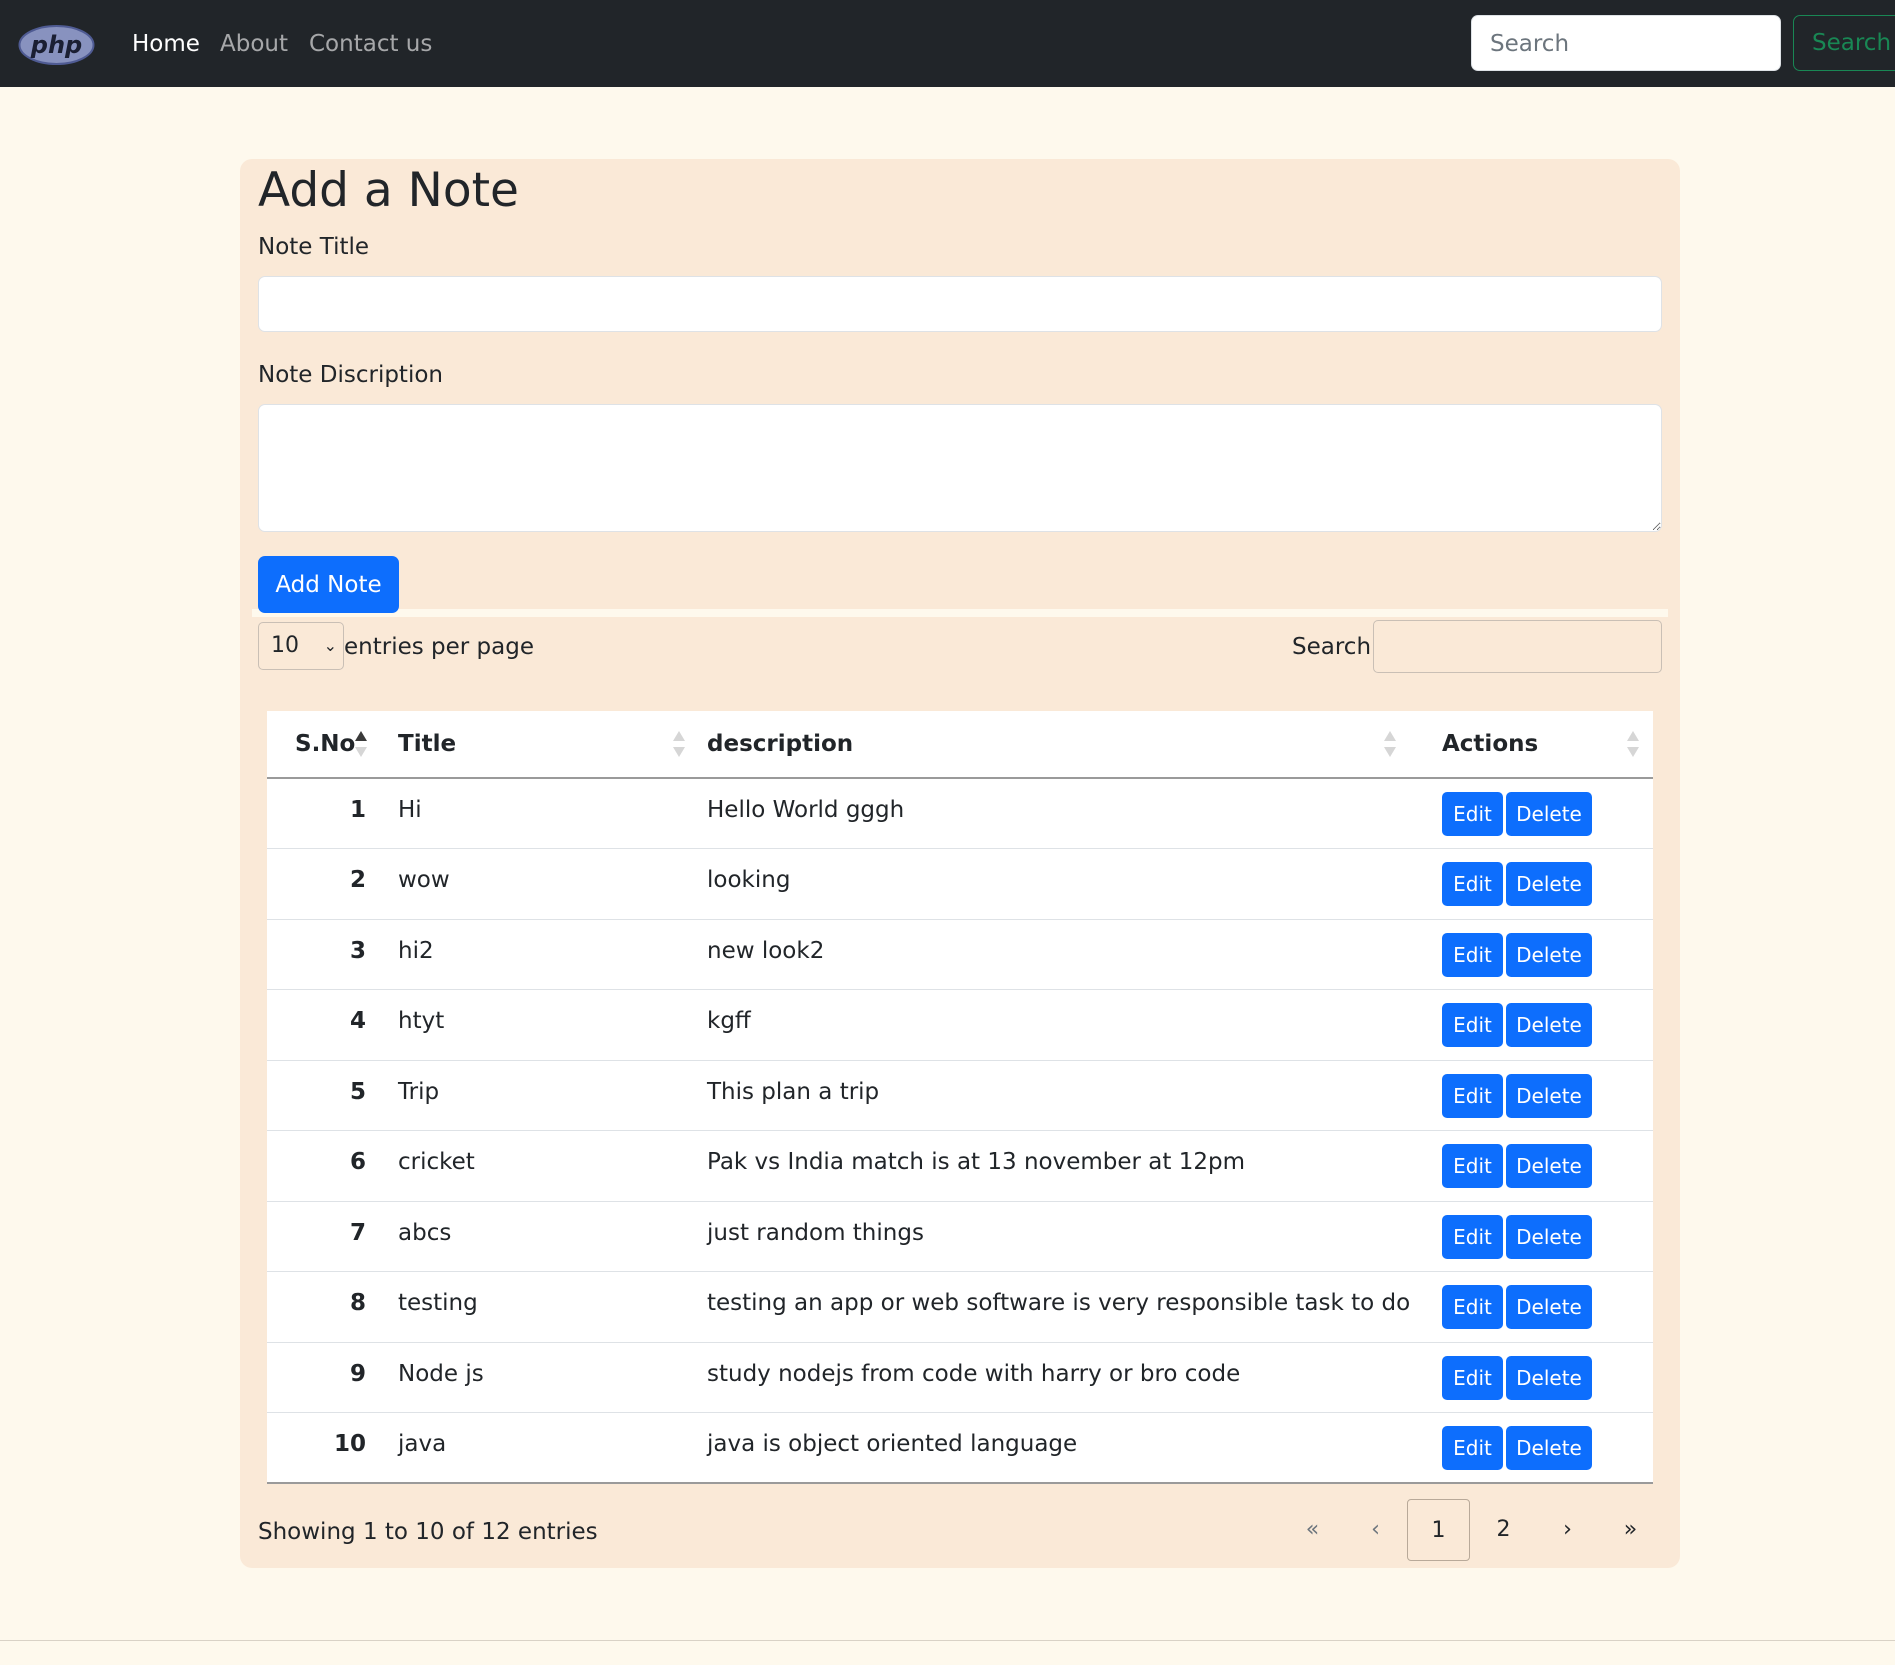 The width and height of the screenshot is (1895, 1665). I want to click on column-header-sno: S.No, so click(322, 745).